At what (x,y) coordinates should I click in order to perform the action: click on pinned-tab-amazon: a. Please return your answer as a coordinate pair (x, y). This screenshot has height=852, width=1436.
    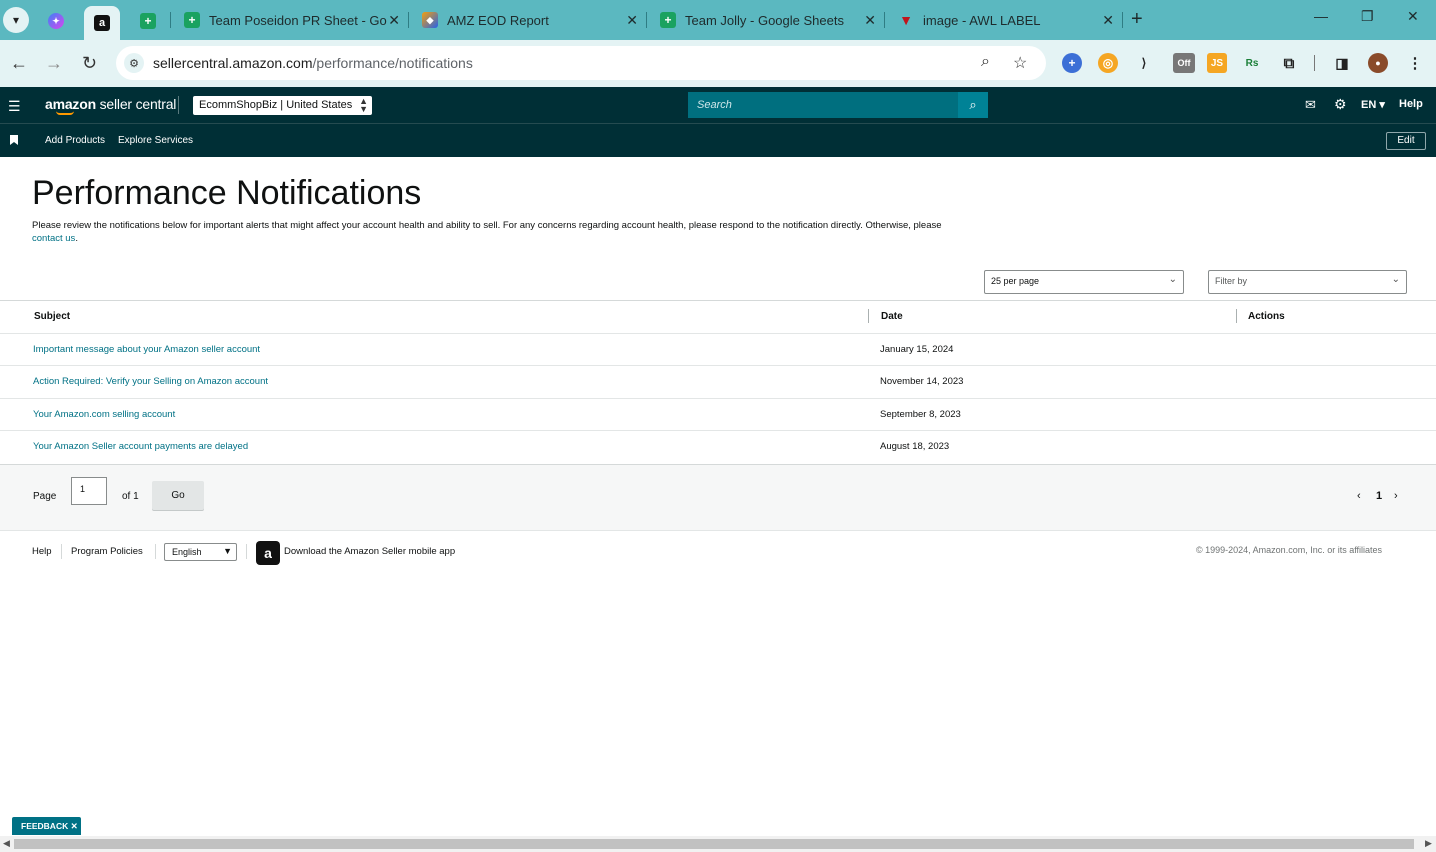
    Looking at the image, I should click on (102, 23).